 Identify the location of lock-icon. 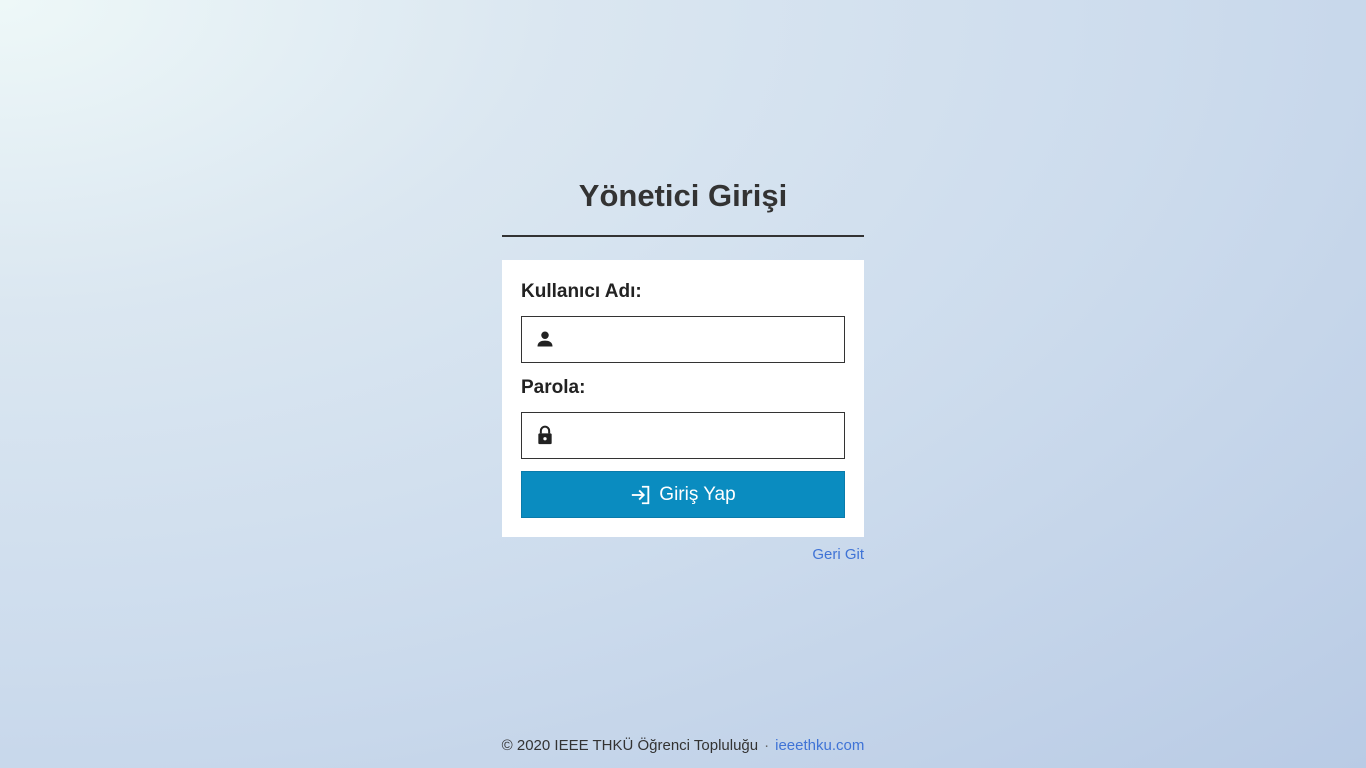
(545, 435).